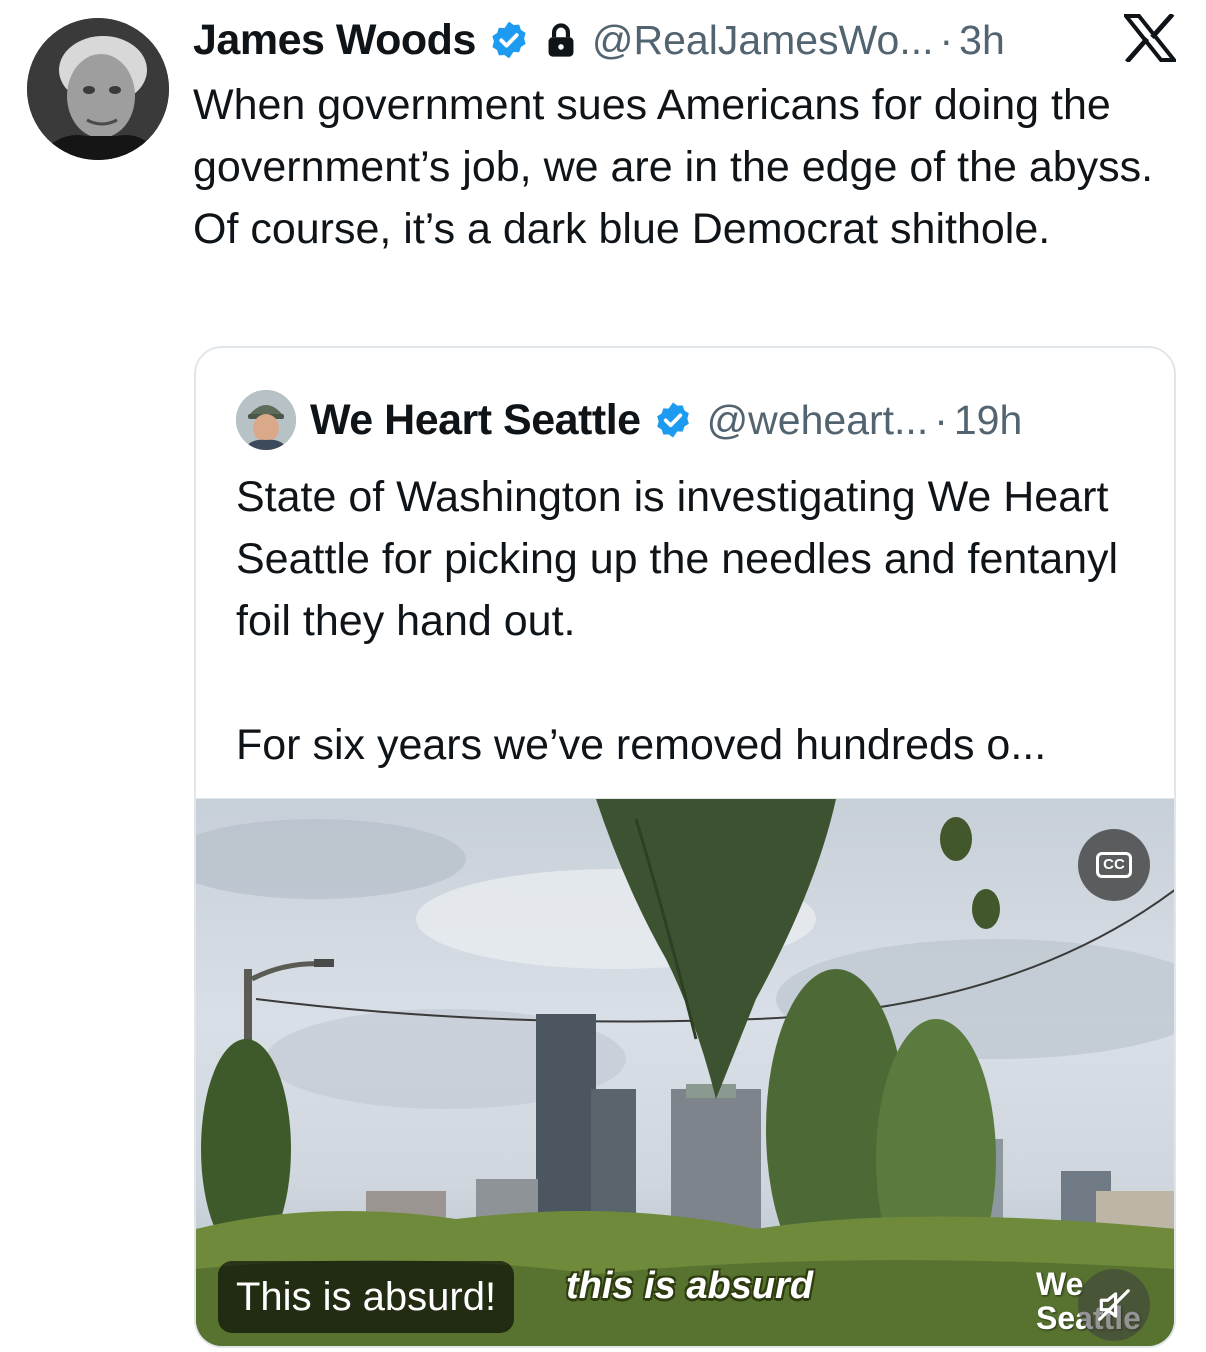  I want to click on author-name: James Woods, so click(334, 40).